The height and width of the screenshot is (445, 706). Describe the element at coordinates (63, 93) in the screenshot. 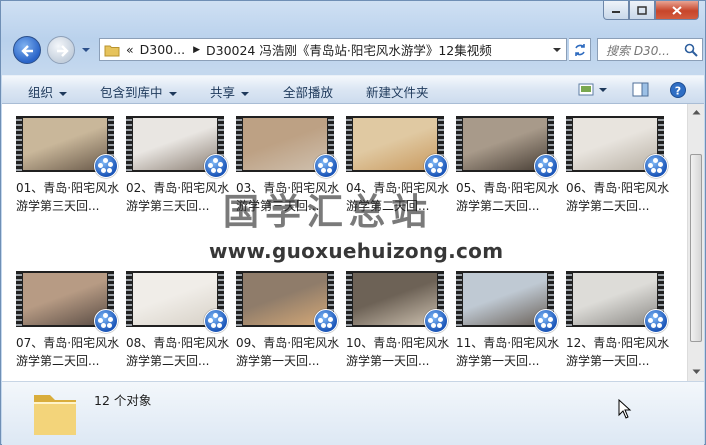

I see `organize-caret-icon` at that location.